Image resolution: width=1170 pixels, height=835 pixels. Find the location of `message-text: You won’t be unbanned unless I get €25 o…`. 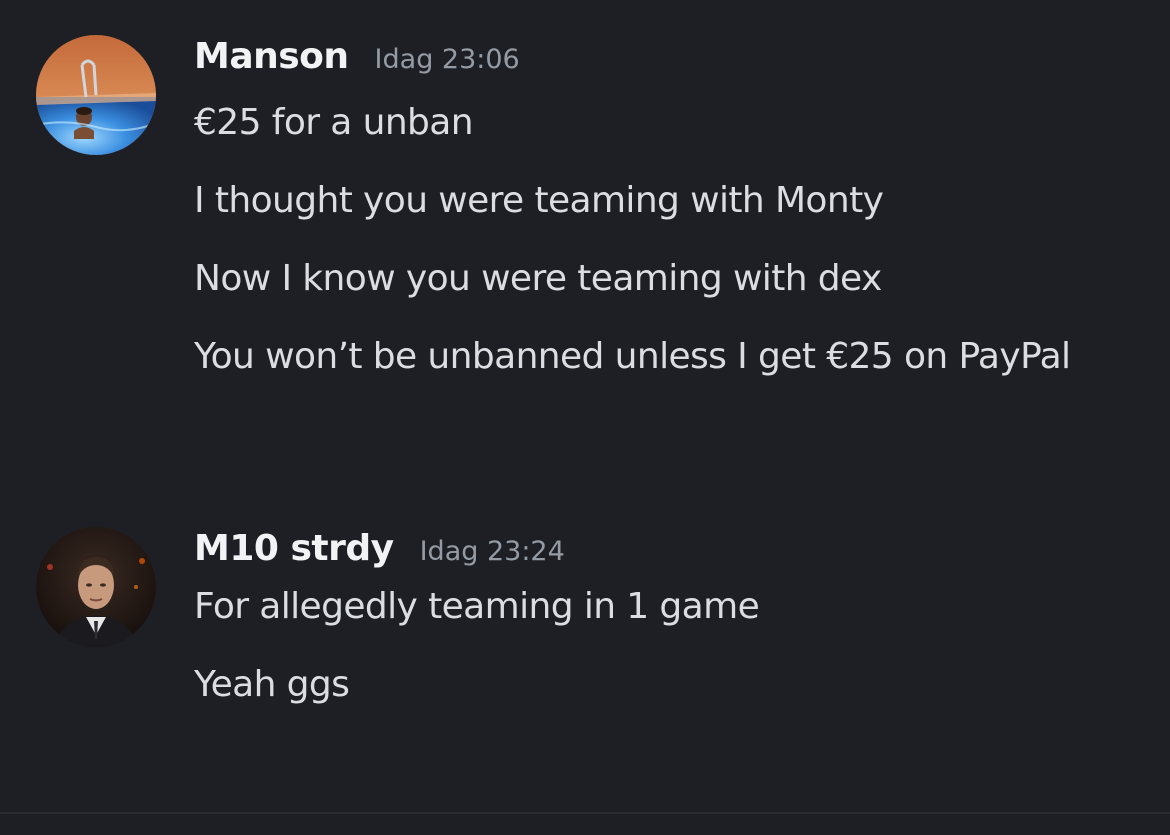

message-text: You won’t be unbanned unless I get €25 o… is located at coordinates (632, 356).